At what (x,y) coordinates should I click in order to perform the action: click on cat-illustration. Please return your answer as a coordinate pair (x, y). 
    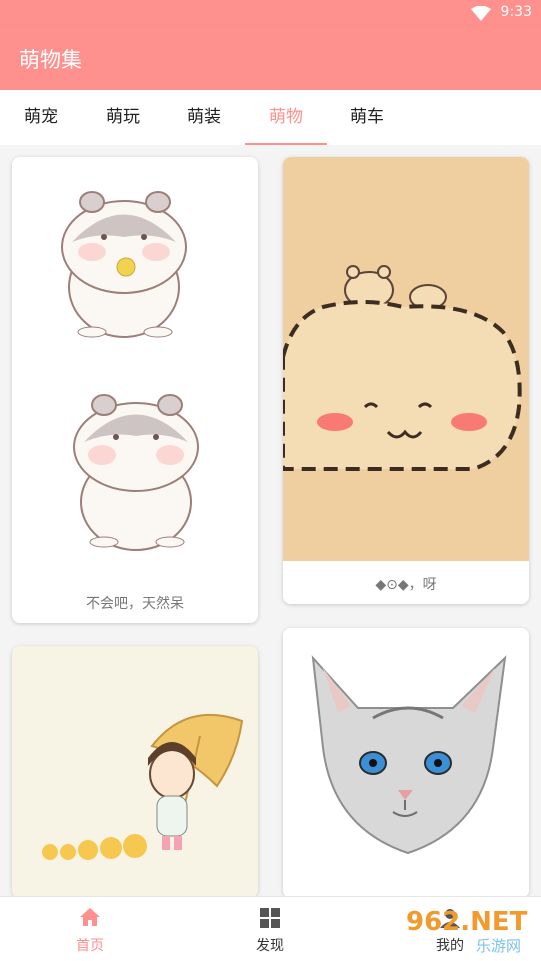
    Looking at the image, I should click on (406, 763).